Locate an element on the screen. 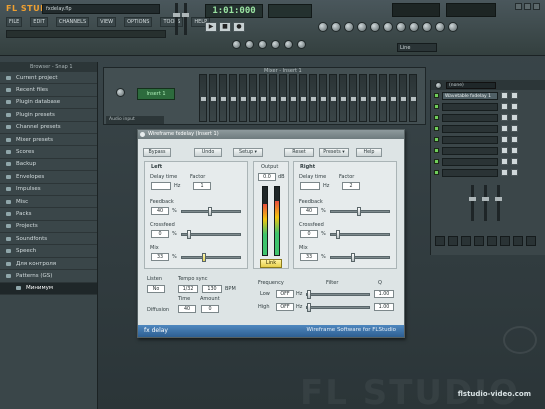  high-q-field: 1.00 is located at coordinates (384, 307).